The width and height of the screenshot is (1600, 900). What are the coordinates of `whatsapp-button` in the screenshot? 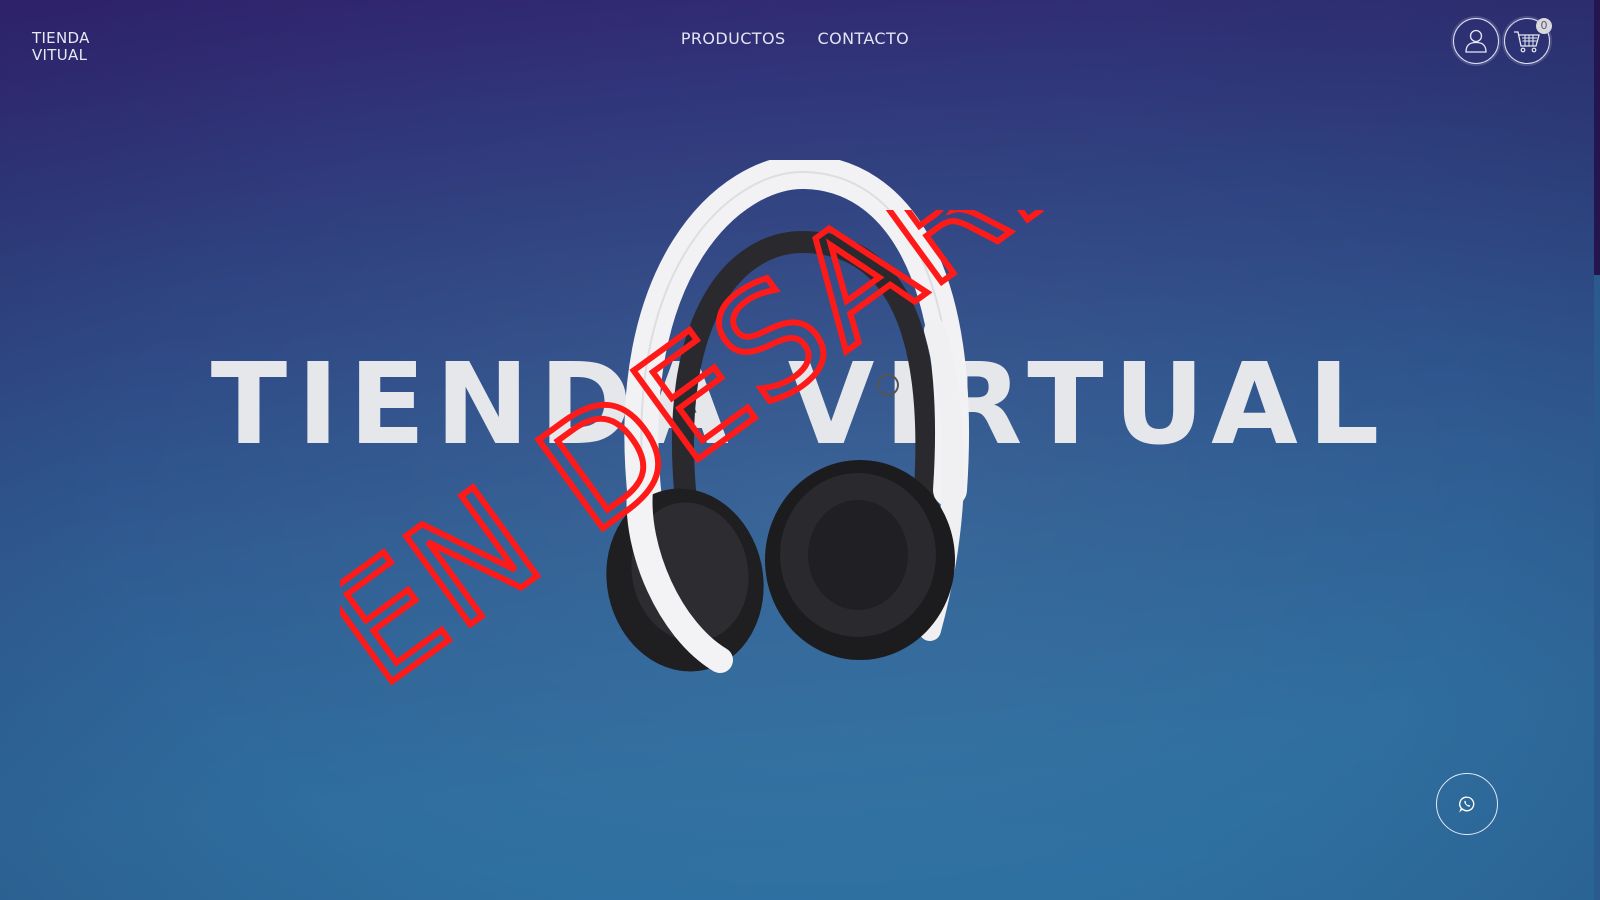 It's located at (1467, 804).